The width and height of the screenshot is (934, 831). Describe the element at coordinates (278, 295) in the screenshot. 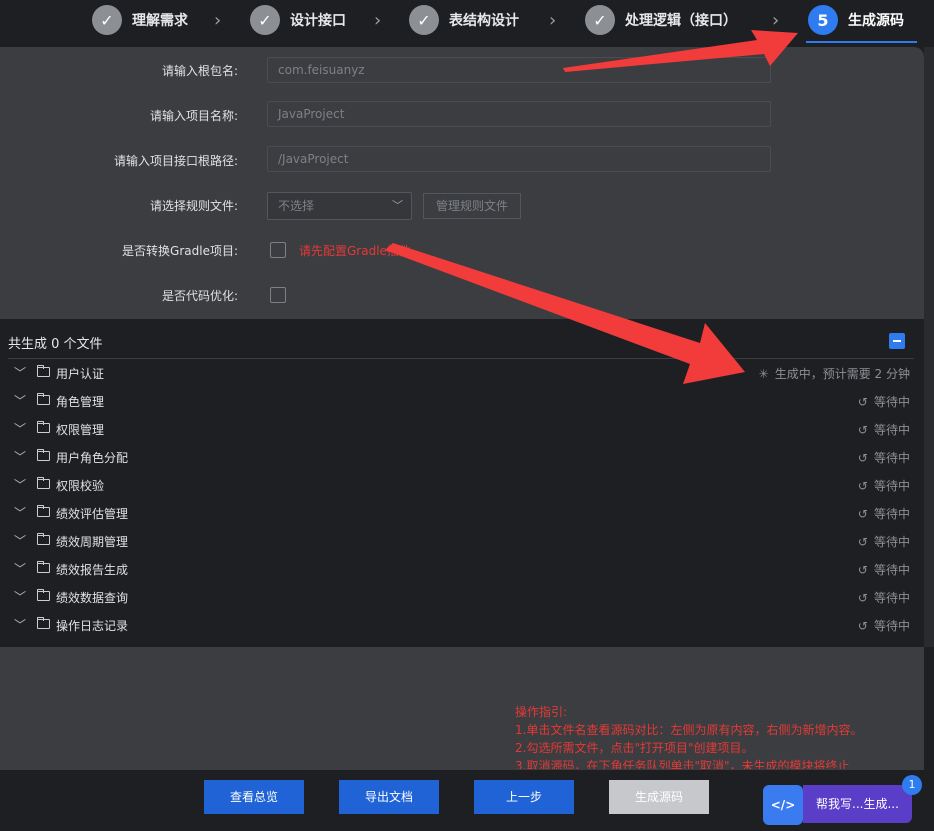

I see `optimize-checkbox` at that location.